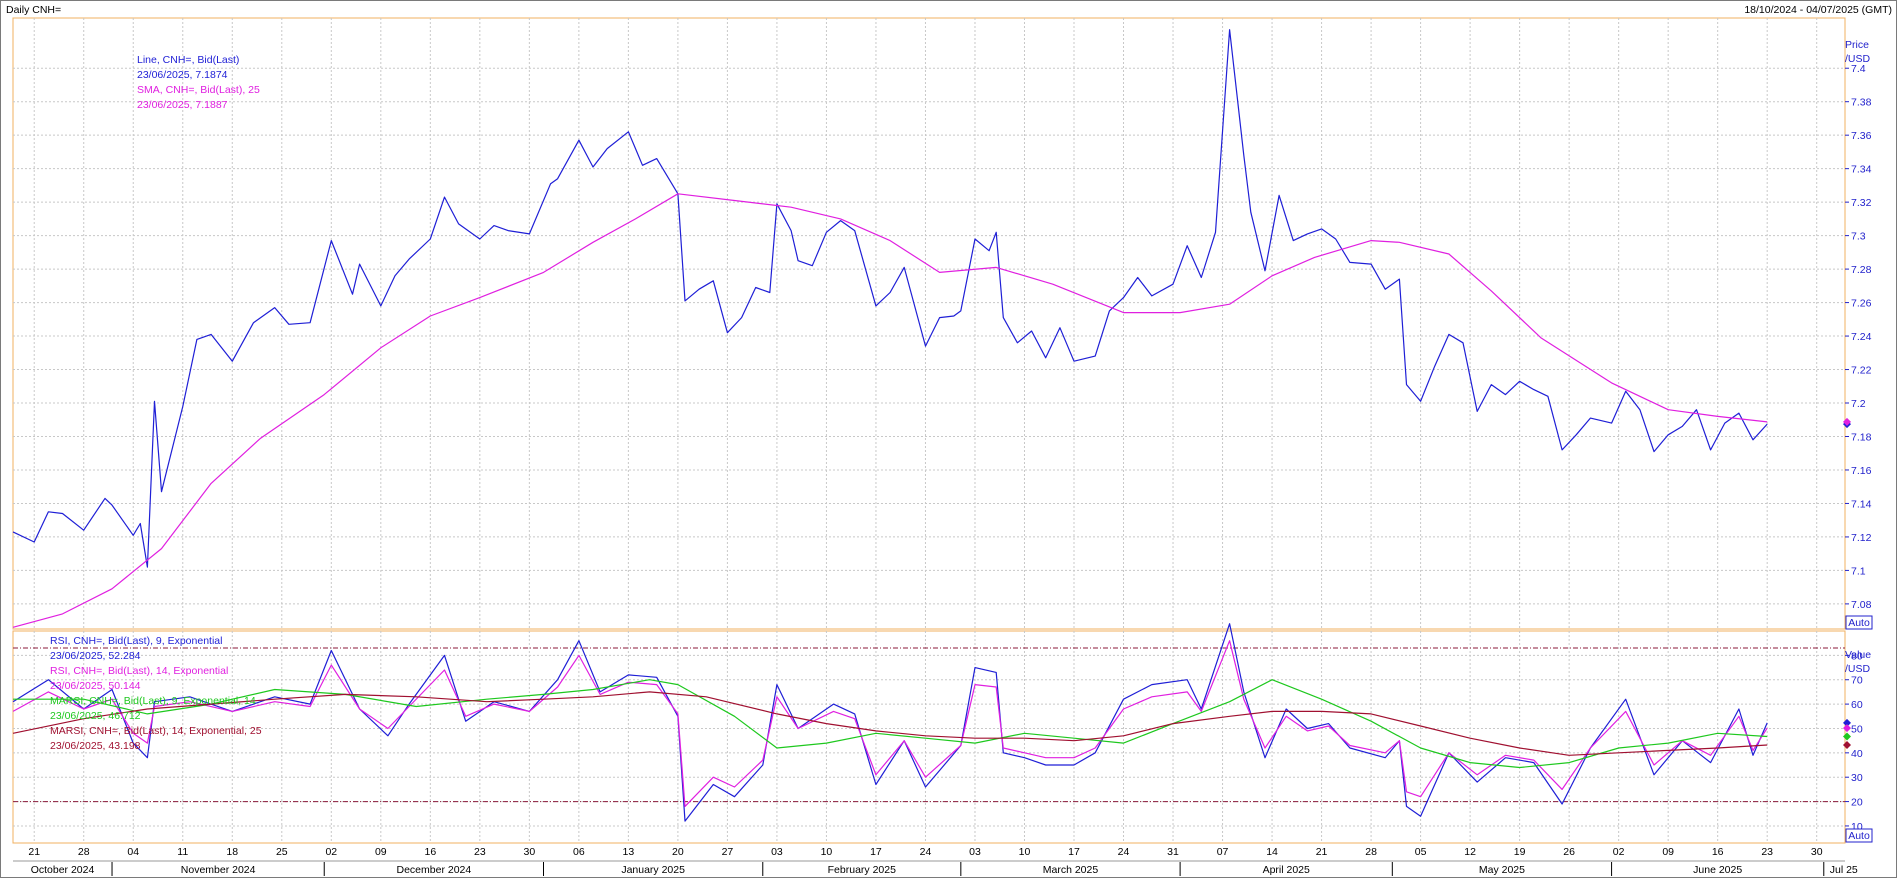 The image size is (1898, 879). What do you see at coordinates (1857, 729) in the screenshot?
I see `osc-y-tick-label: 50` at bounding box center [1857, 729].